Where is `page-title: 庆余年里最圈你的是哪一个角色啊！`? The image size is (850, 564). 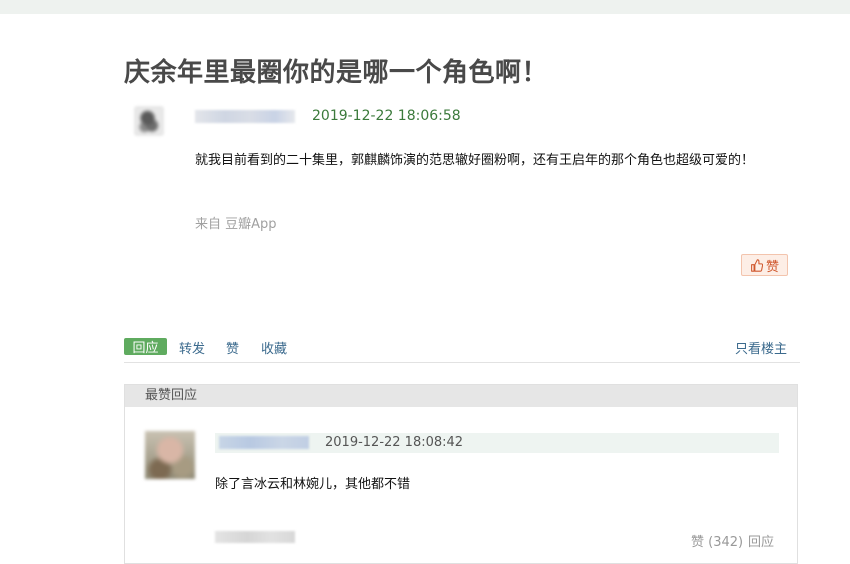
page-title: 庆余年里最圈你的是哪一个角色啊！ is located at coordinates (336, 73).